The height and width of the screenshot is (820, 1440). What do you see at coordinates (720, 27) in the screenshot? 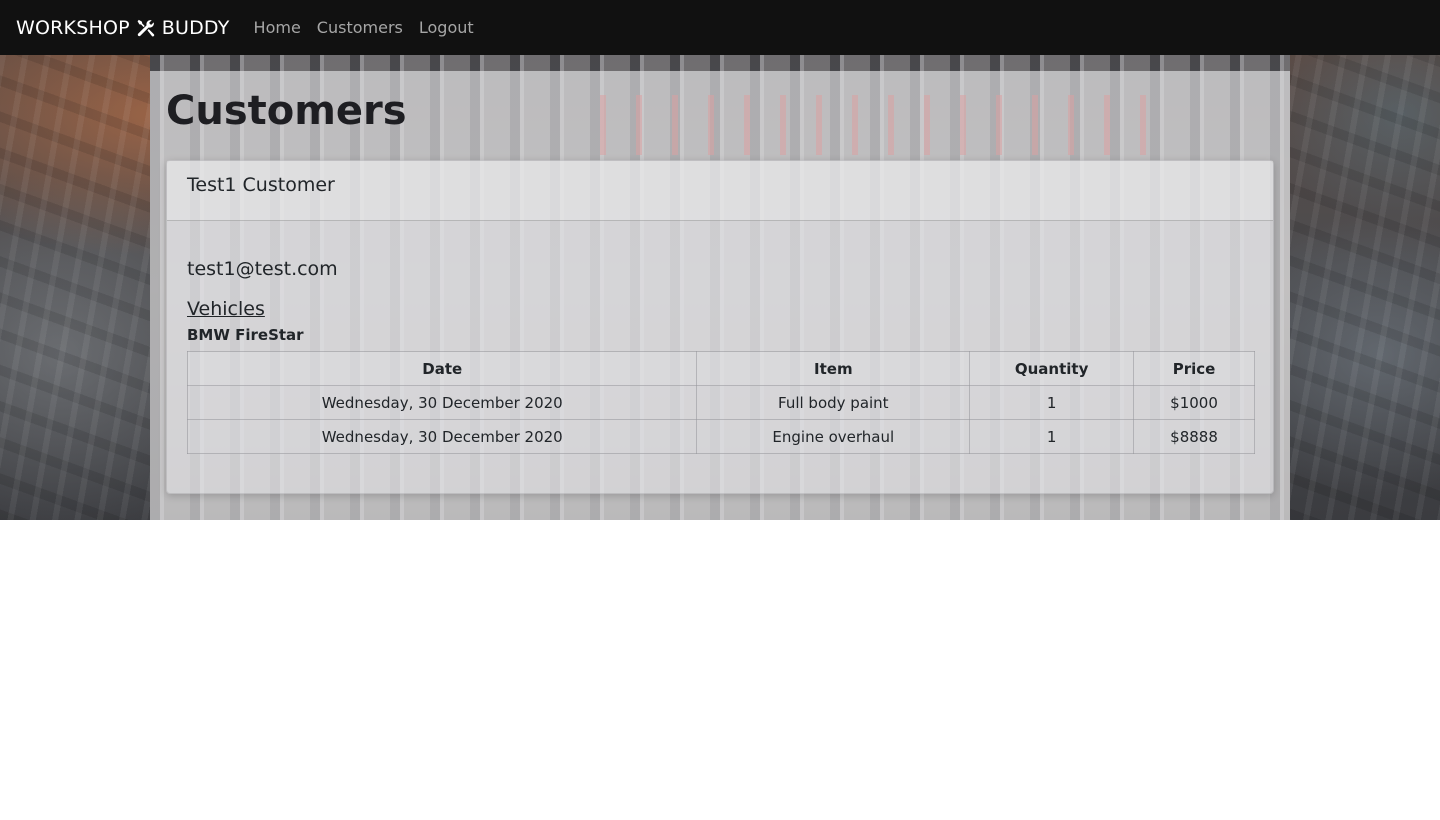
I see `navbar: WORKSHOP BUDDY Home Customers Logout` at bounding box center [720, 27].